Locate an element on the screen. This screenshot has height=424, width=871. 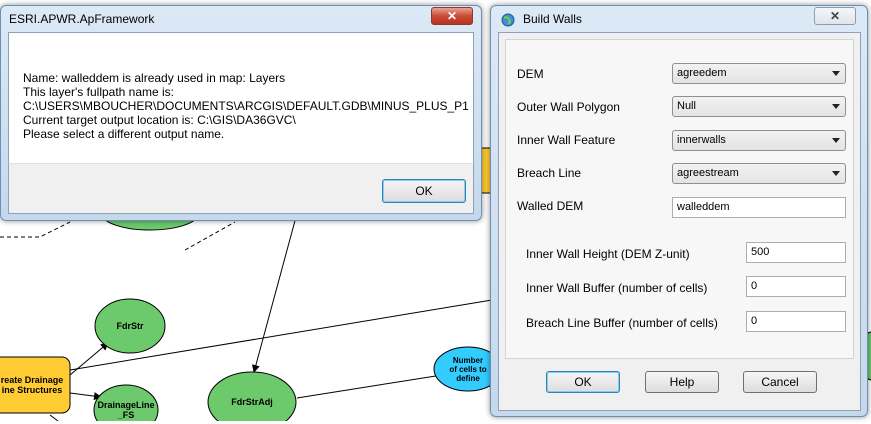
walled-dem-input: walleddem is located at coordinates (759, 207).